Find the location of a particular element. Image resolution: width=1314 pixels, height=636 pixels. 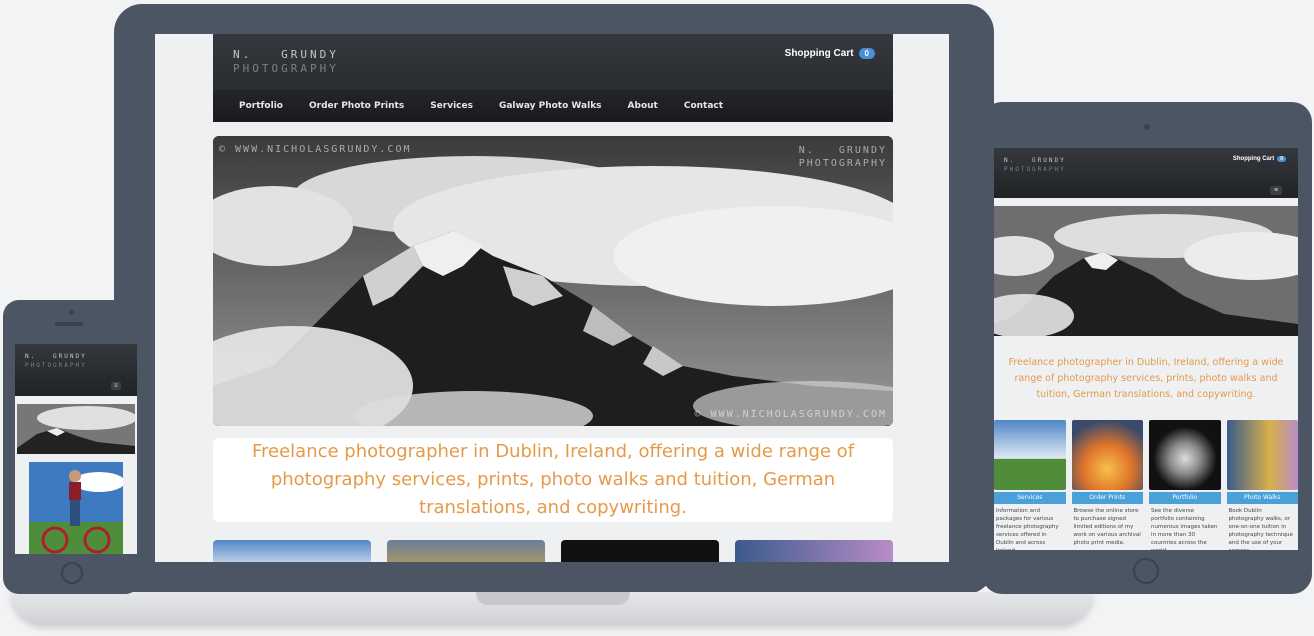

logo-line-1: N. GRUNDY is located at coordinates (286, 54).